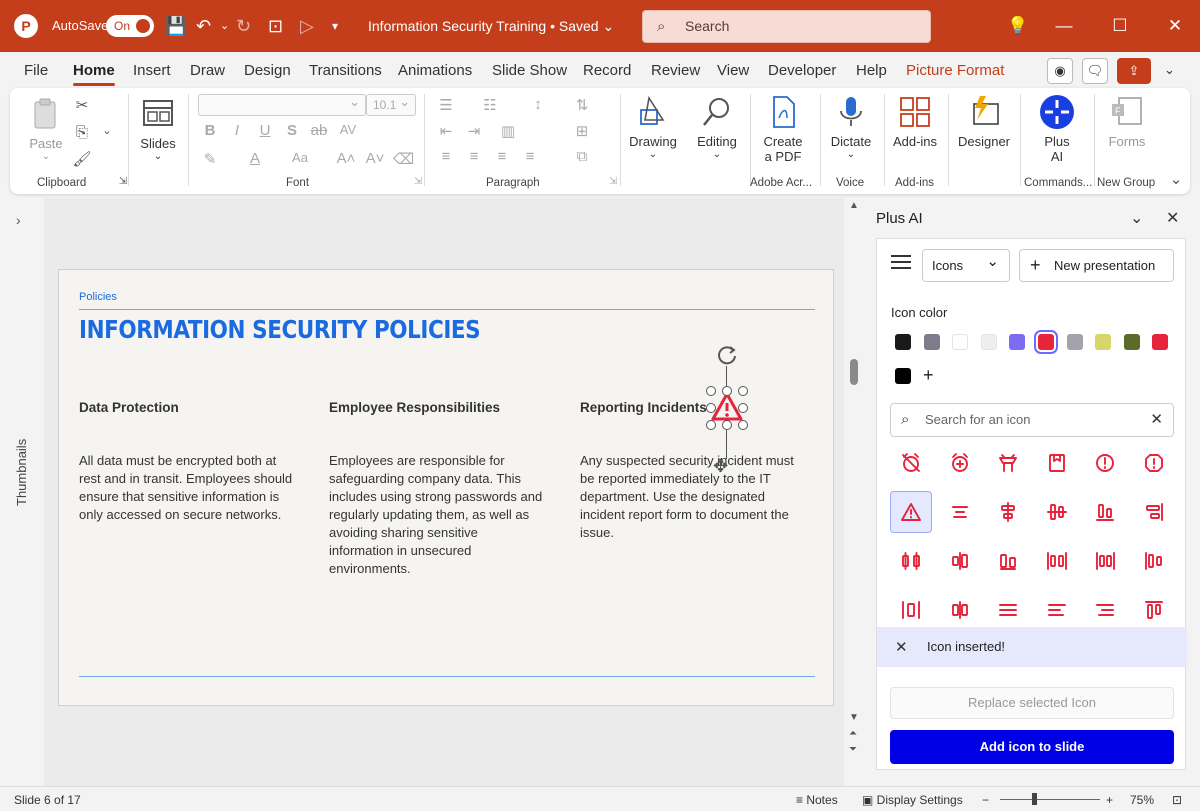 The image size is (1200, 811). Describe the element at coordinates (207, 70) in the screenshot. I see `tab-draw: Draw` at that location.